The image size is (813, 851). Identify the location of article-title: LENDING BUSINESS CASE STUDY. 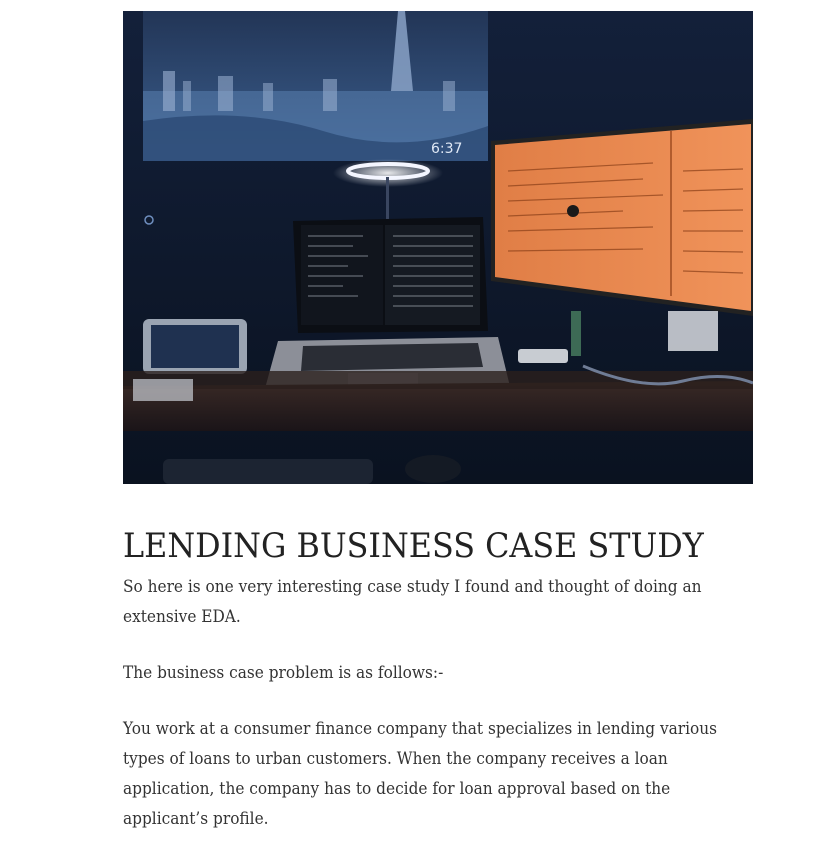
(413, 546).